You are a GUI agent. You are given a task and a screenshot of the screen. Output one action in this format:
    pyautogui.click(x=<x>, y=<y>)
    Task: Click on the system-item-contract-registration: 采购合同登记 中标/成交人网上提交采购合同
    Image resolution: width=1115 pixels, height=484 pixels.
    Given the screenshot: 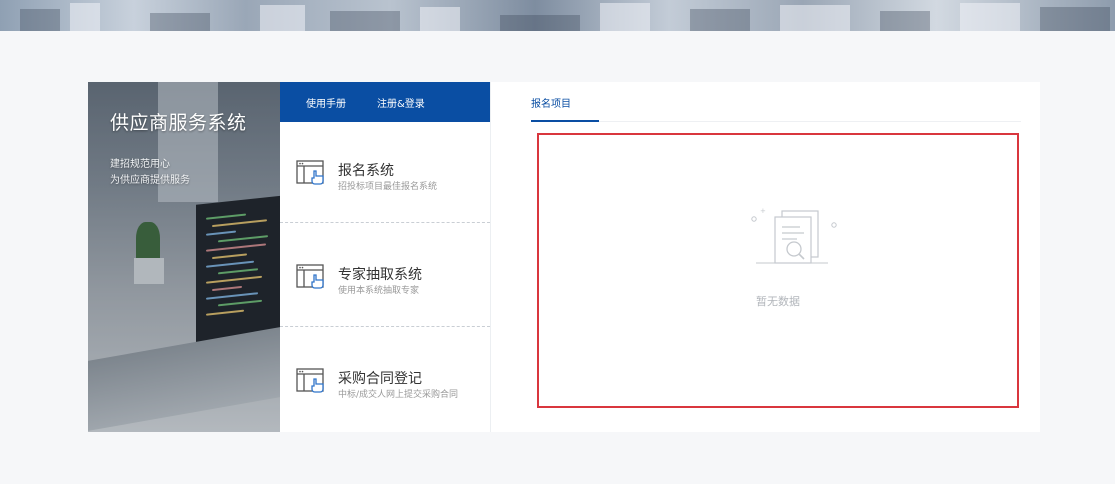 What is the action you would take?
    pyautogui.click(x=385, y=380)
    